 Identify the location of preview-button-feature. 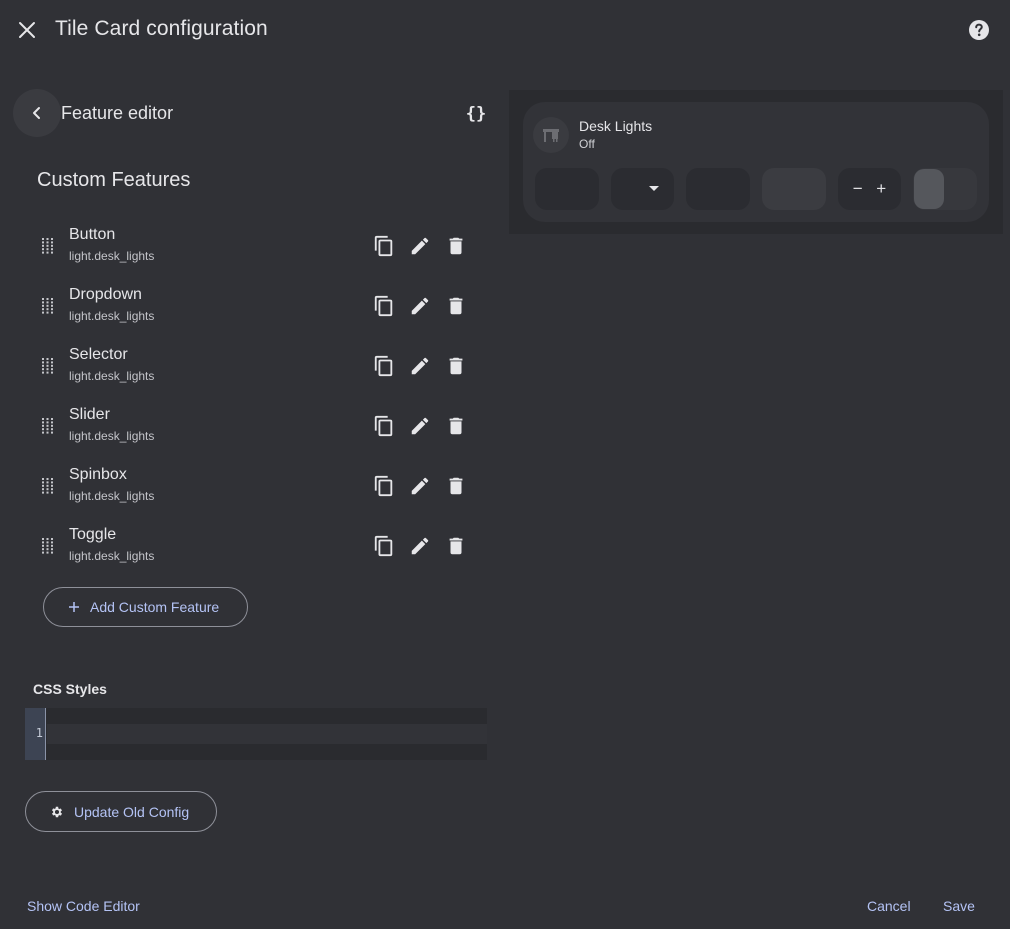
(567, 189).